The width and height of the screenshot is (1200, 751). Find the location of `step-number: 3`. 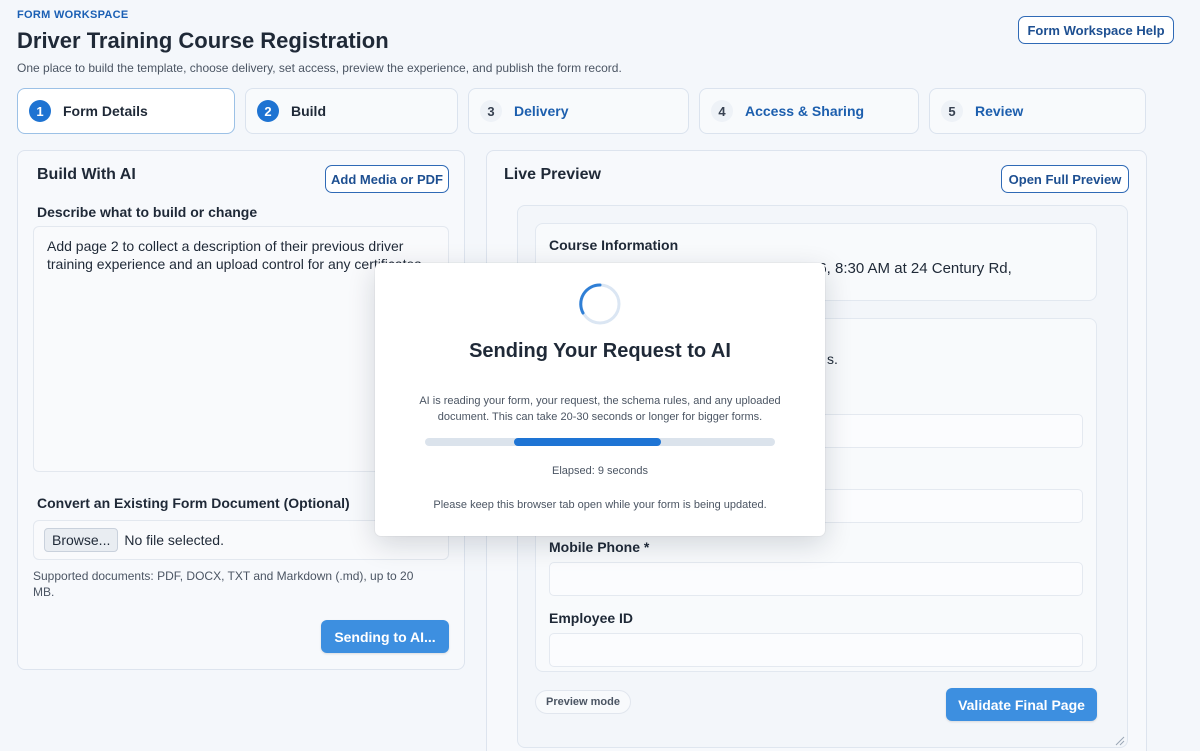

step-number: 3 is located at coordinates (491, 111).